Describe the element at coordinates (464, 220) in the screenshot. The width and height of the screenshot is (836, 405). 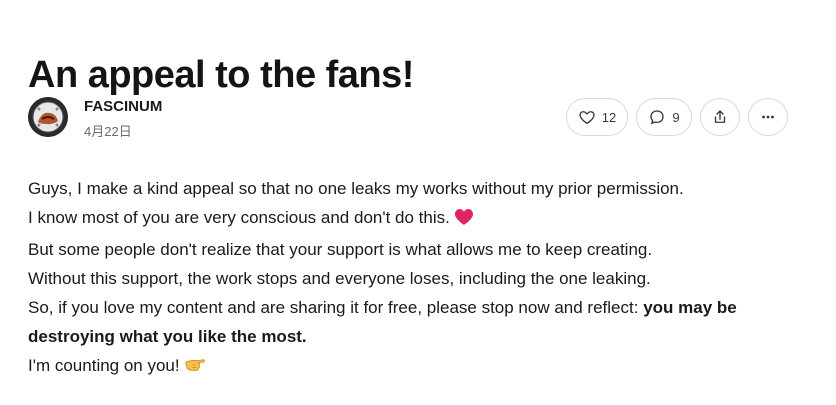
I see `red-heart-emoji` at that location.